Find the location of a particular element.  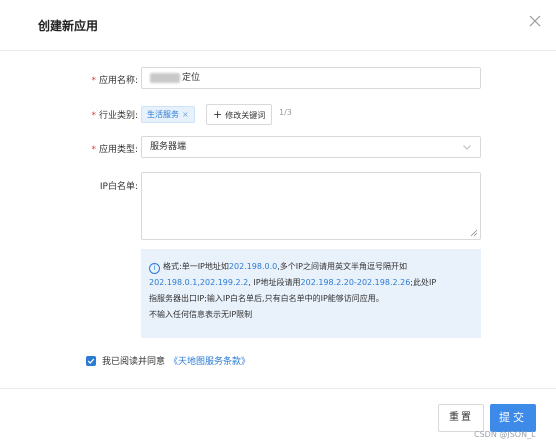

app-name-input: 定位 is located at coordinates (311, 78).